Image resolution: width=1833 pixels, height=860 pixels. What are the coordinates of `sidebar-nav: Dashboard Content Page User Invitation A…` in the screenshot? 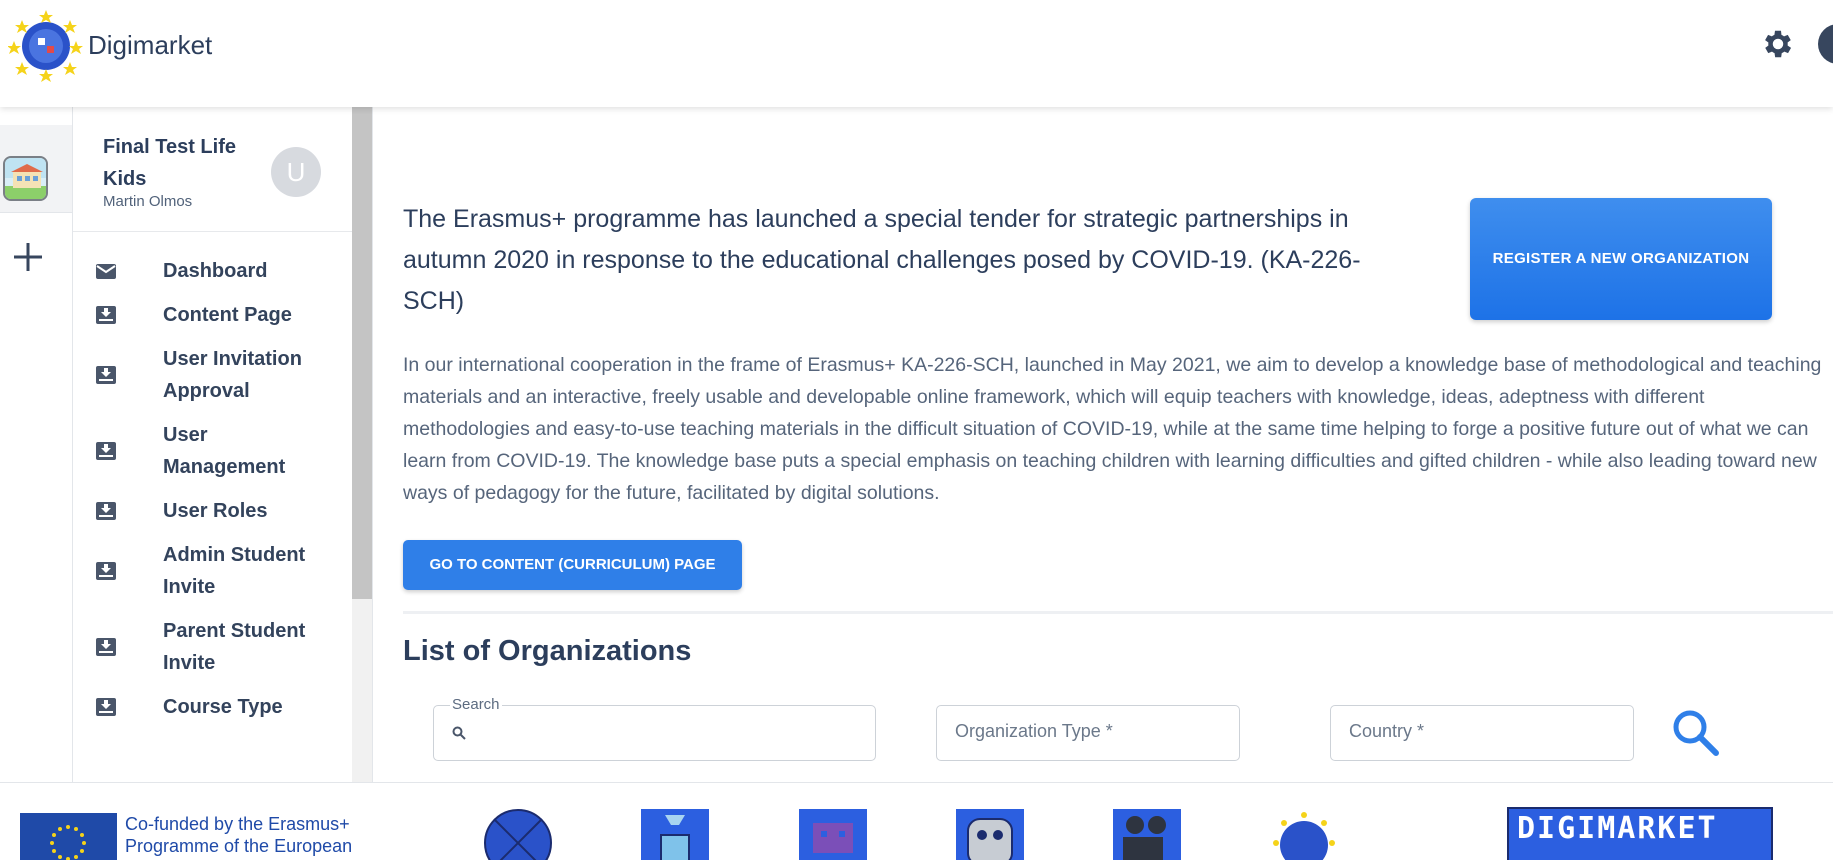 It's located at (212, 489).